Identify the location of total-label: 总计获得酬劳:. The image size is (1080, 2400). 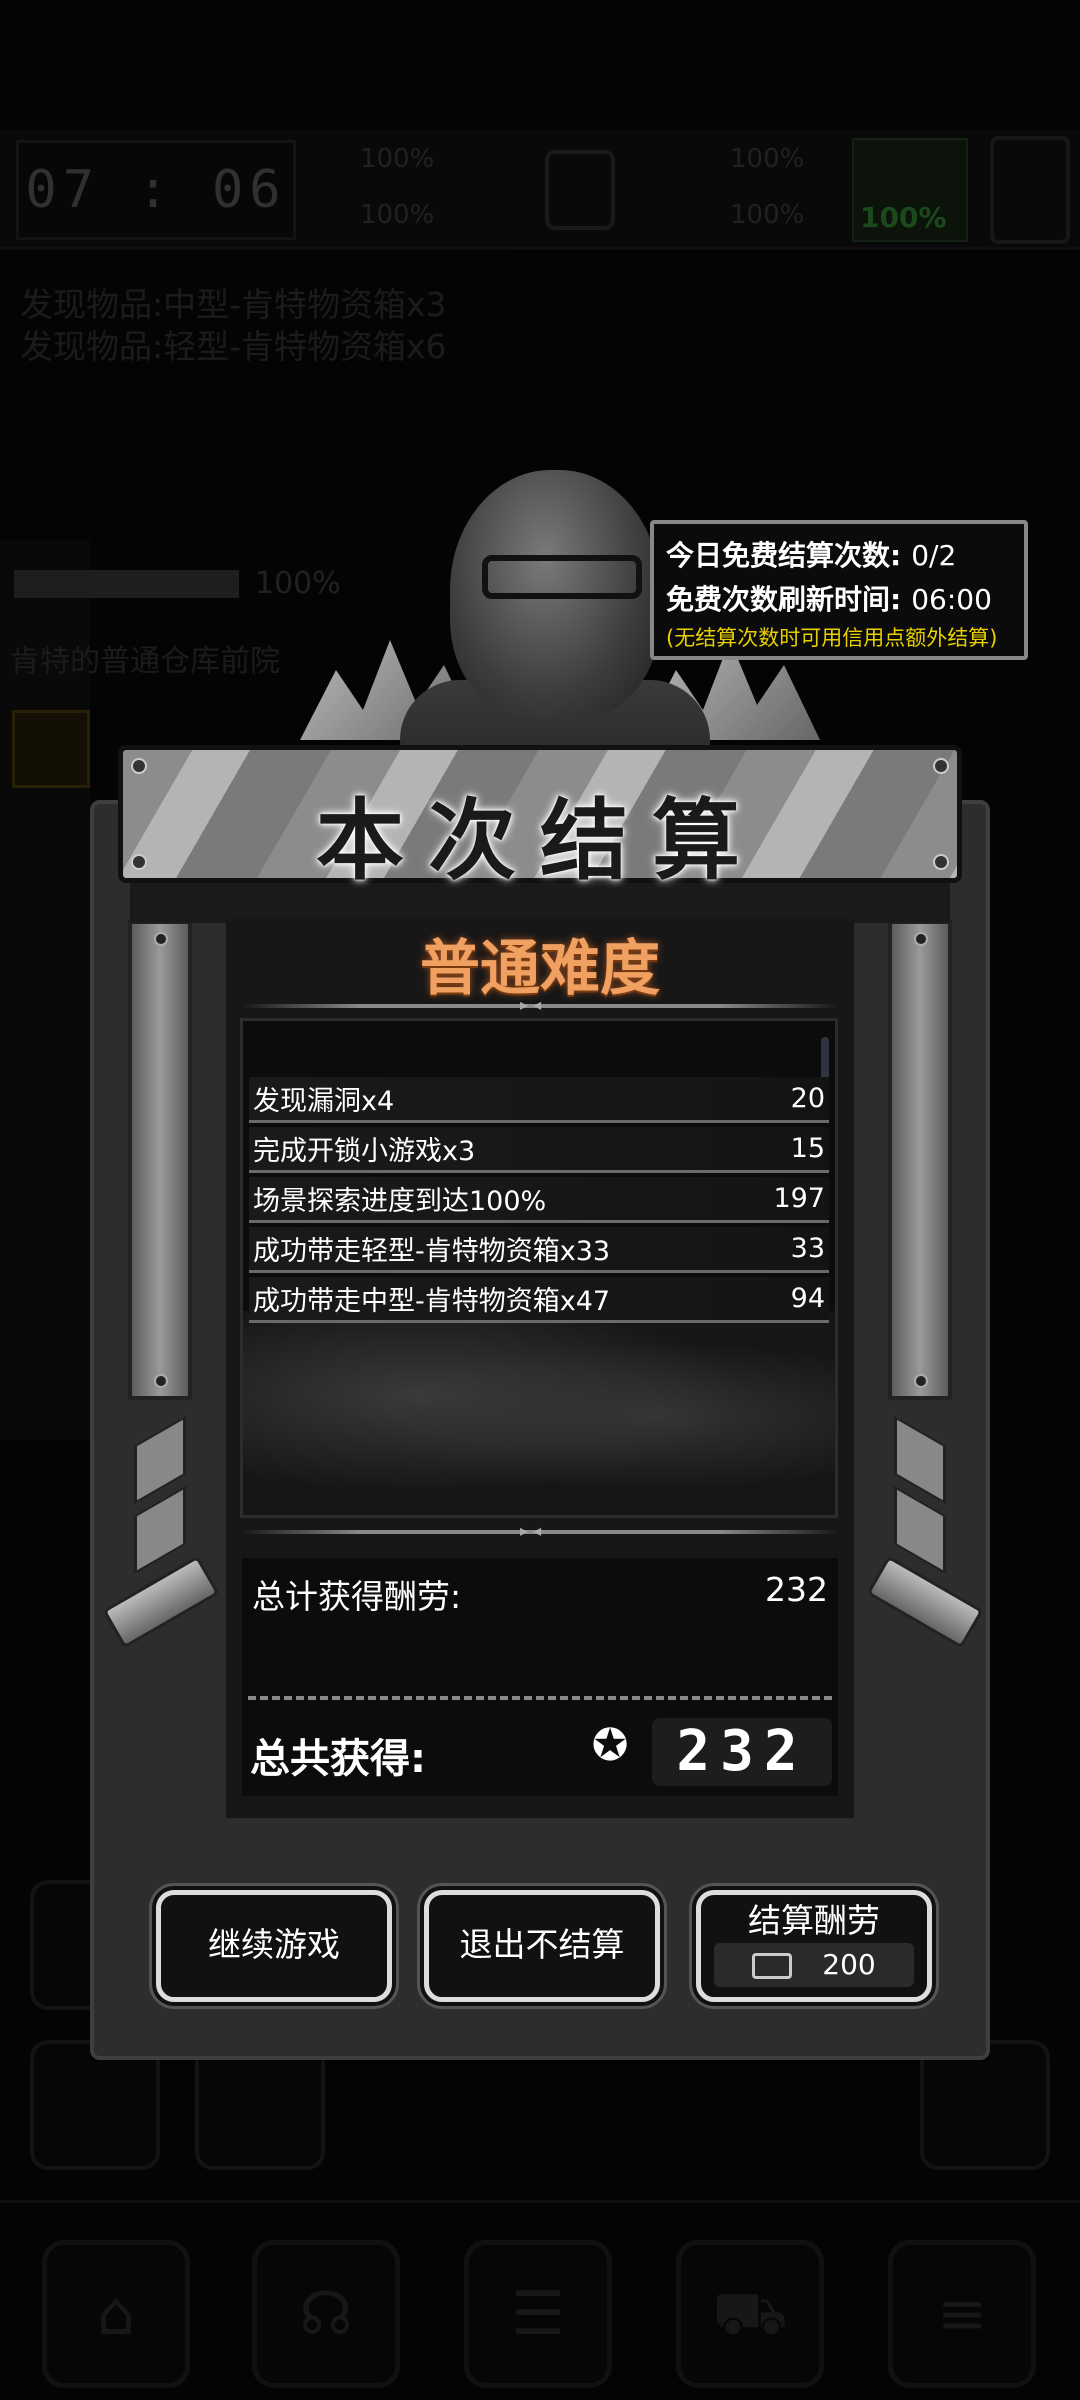
(357, 1596).